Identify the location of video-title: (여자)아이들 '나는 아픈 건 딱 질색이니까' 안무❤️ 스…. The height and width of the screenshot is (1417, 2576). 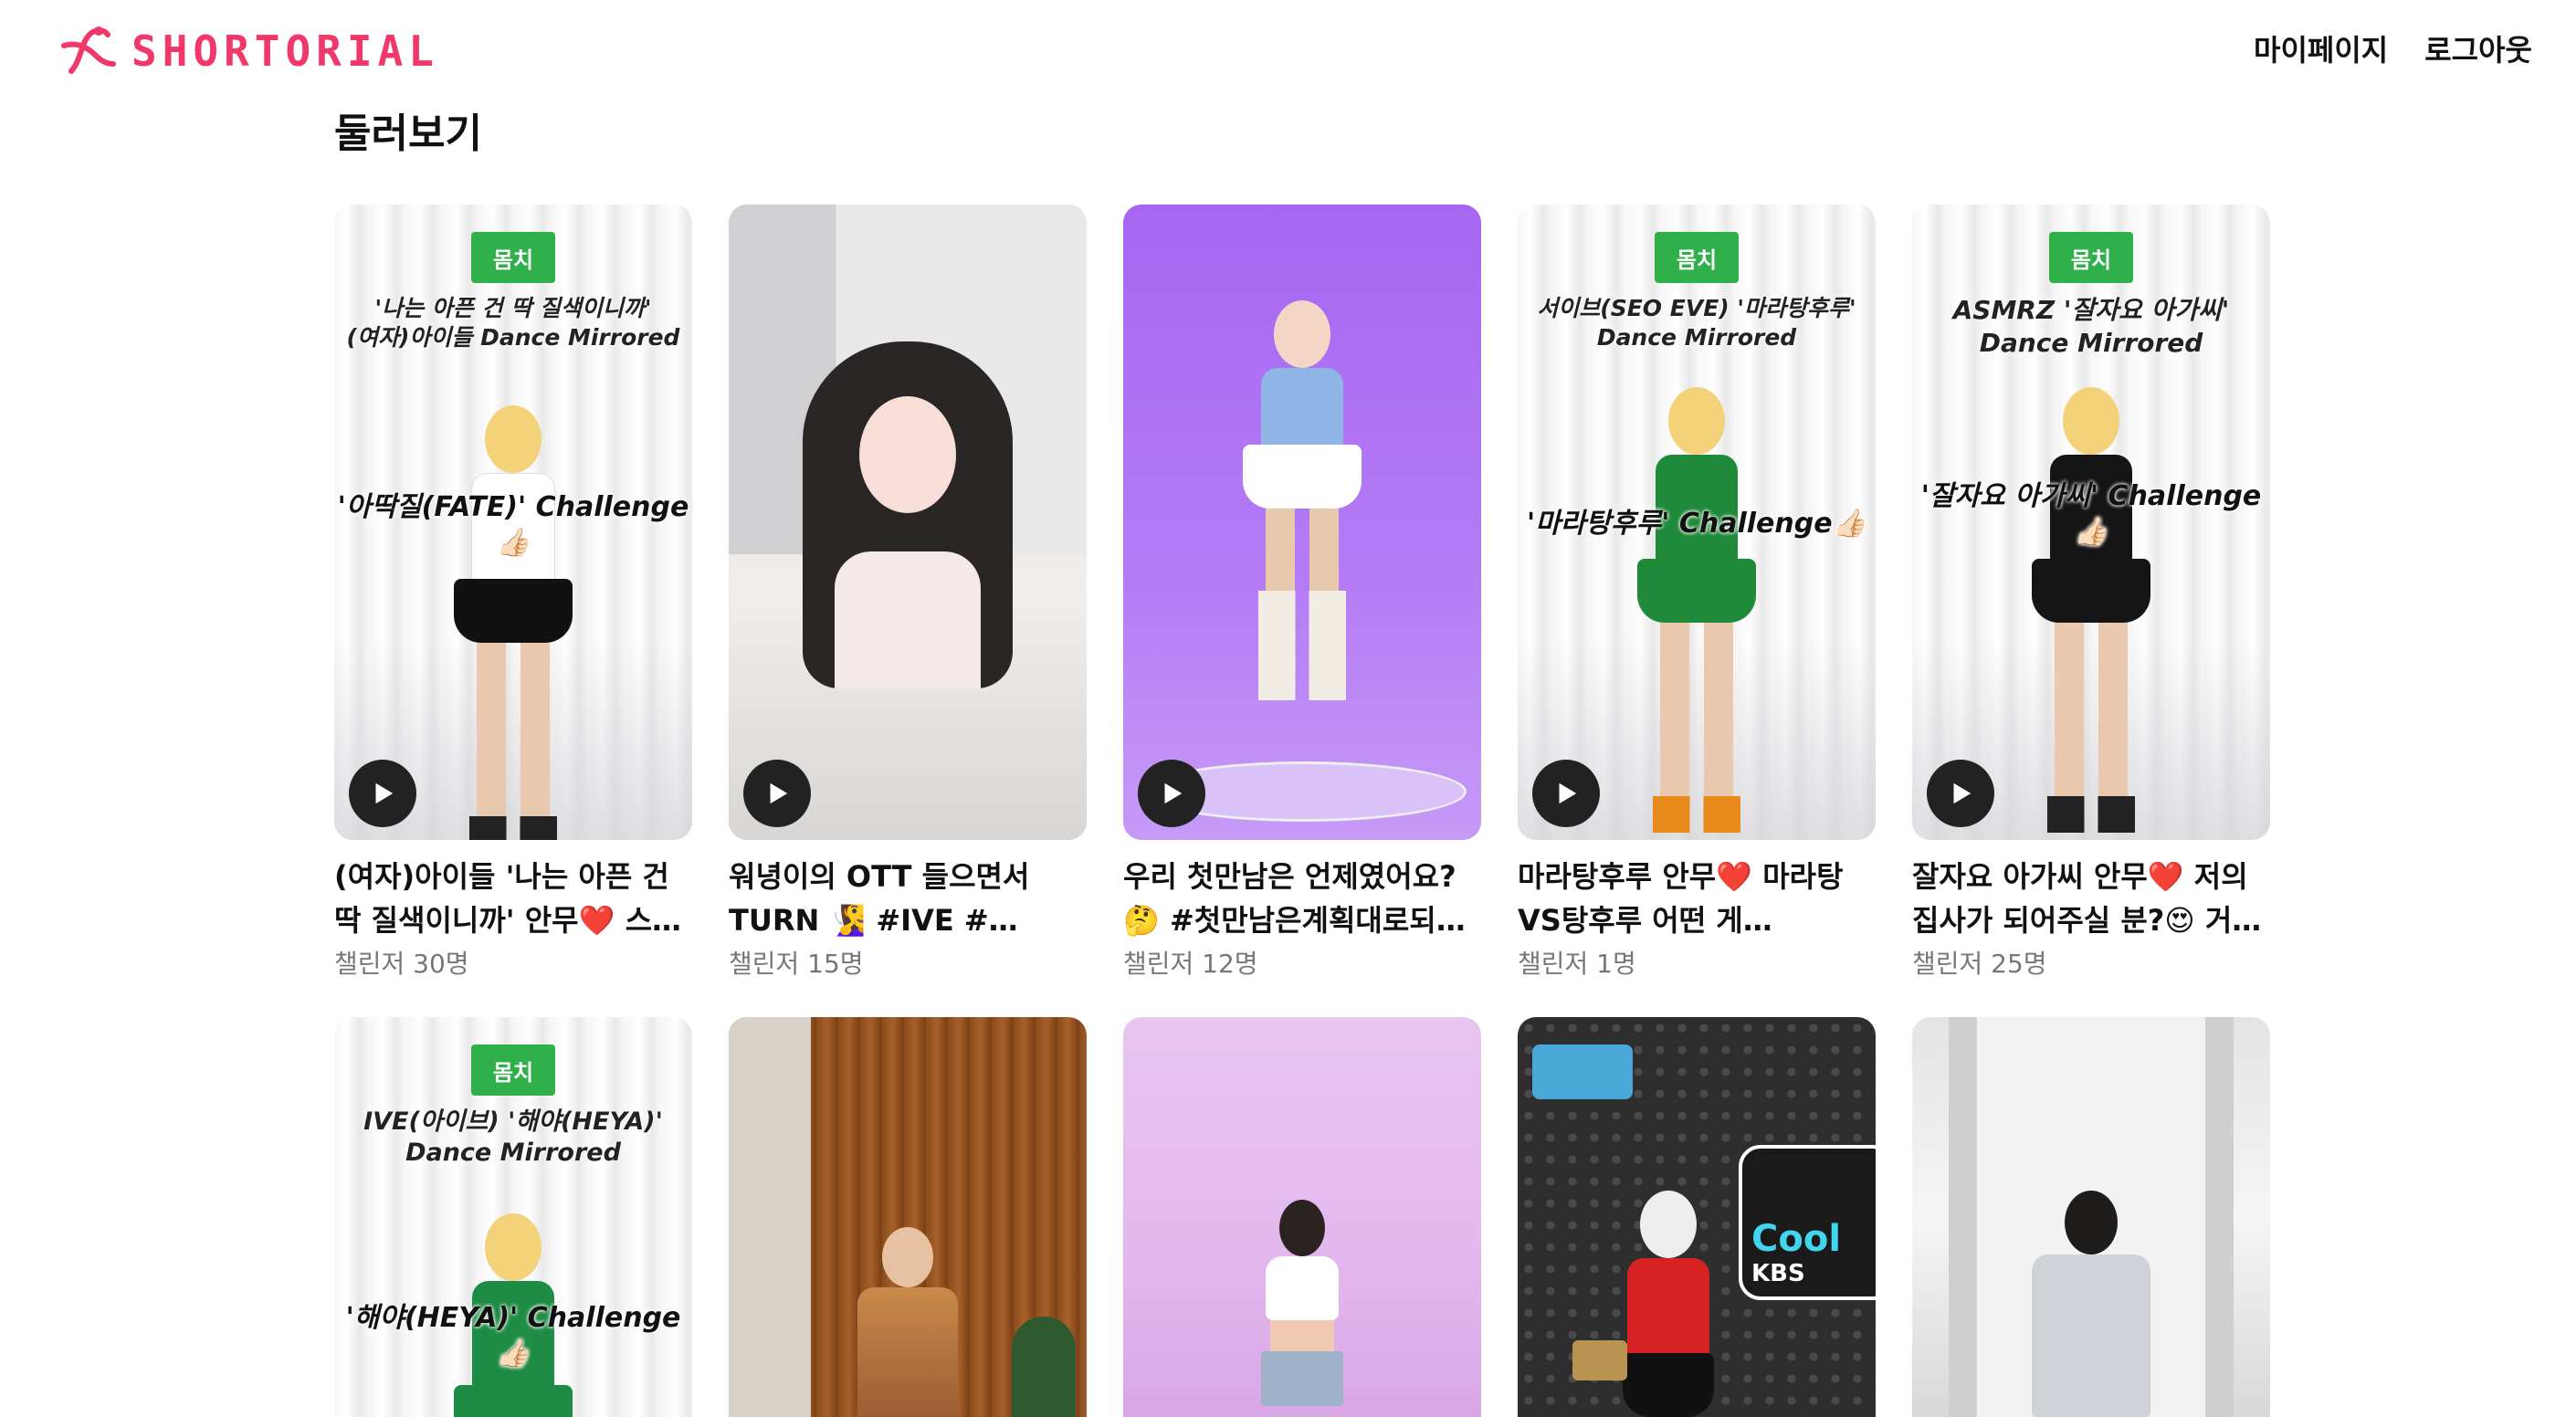
(513, 898).